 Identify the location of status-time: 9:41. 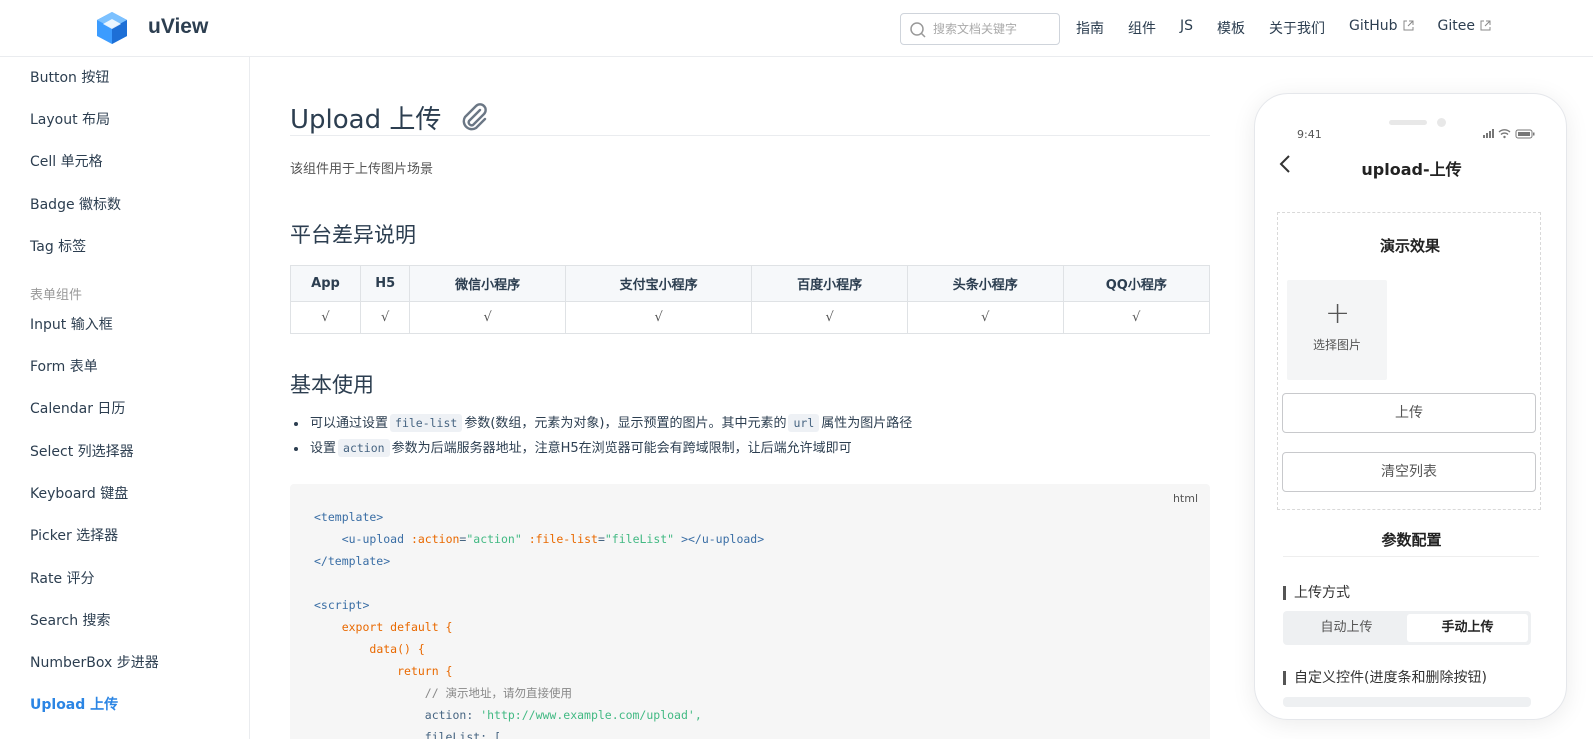
(1309, 134).